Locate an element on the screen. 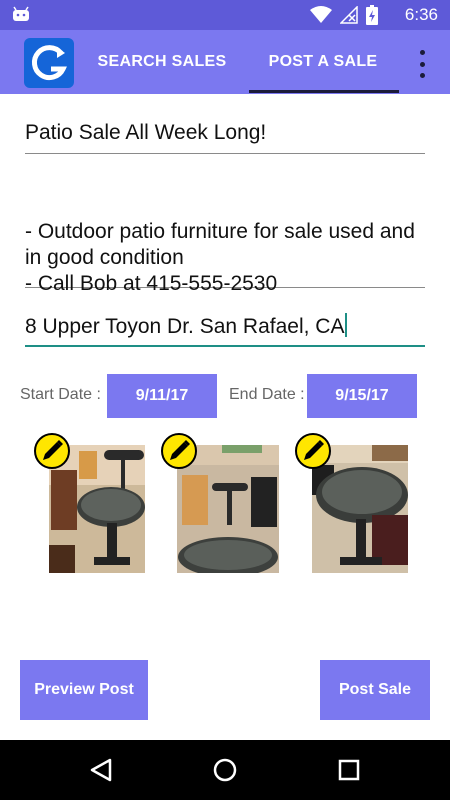  end-date-button: 9/15/17 is located at coordinates (362, 396).